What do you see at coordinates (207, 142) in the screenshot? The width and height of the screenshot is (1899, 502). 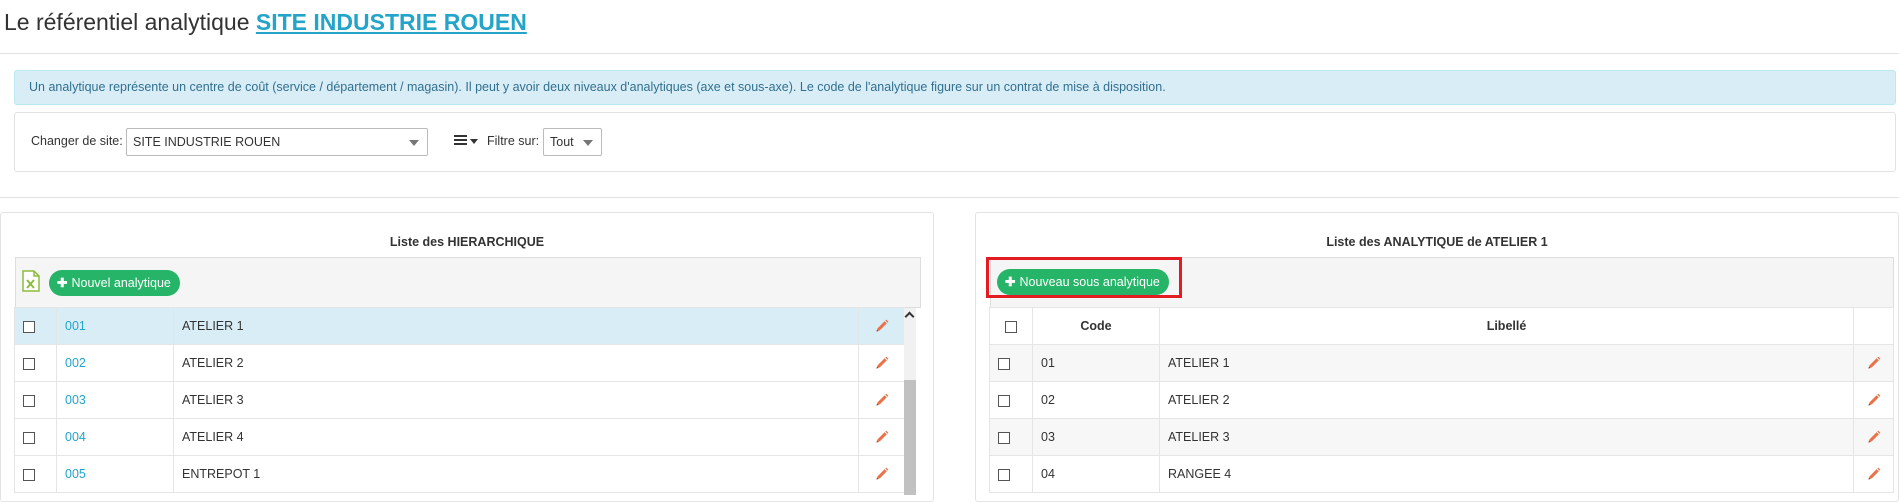 I see `site-select-value: SITE INDUSTRIE ROUEN` at bounding box center [207, 142].